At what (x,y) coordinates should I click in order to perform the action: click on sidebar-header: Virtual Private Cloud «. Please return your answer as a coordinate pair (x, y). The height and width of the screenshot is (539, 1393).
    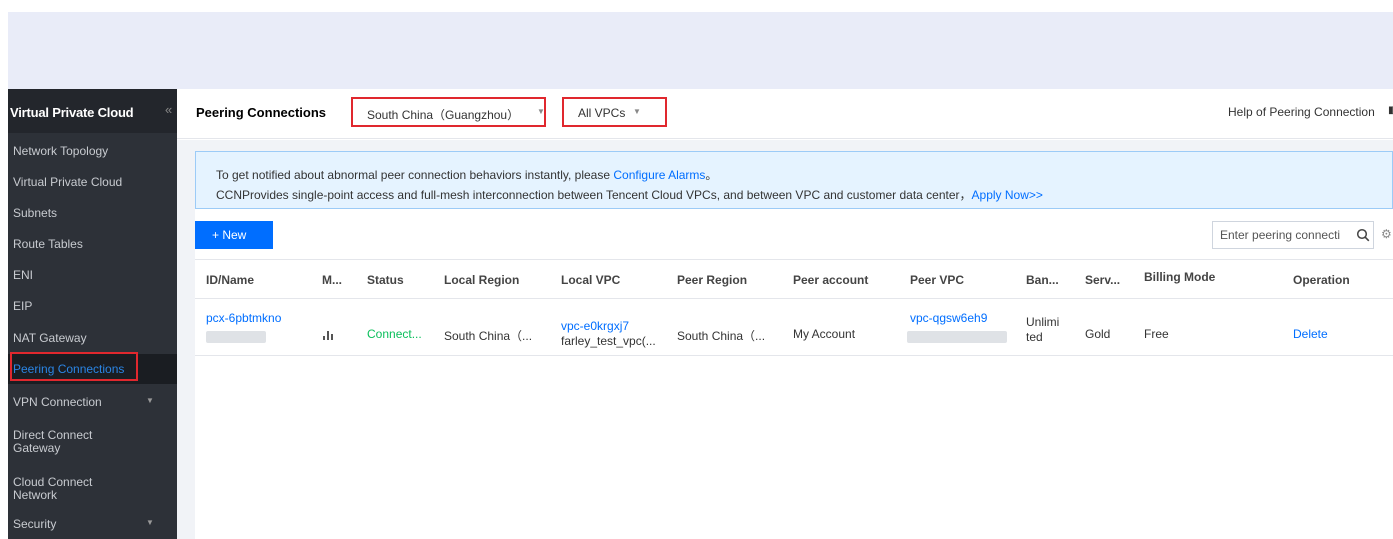
    Looking at the image, I should click on (92, 111).